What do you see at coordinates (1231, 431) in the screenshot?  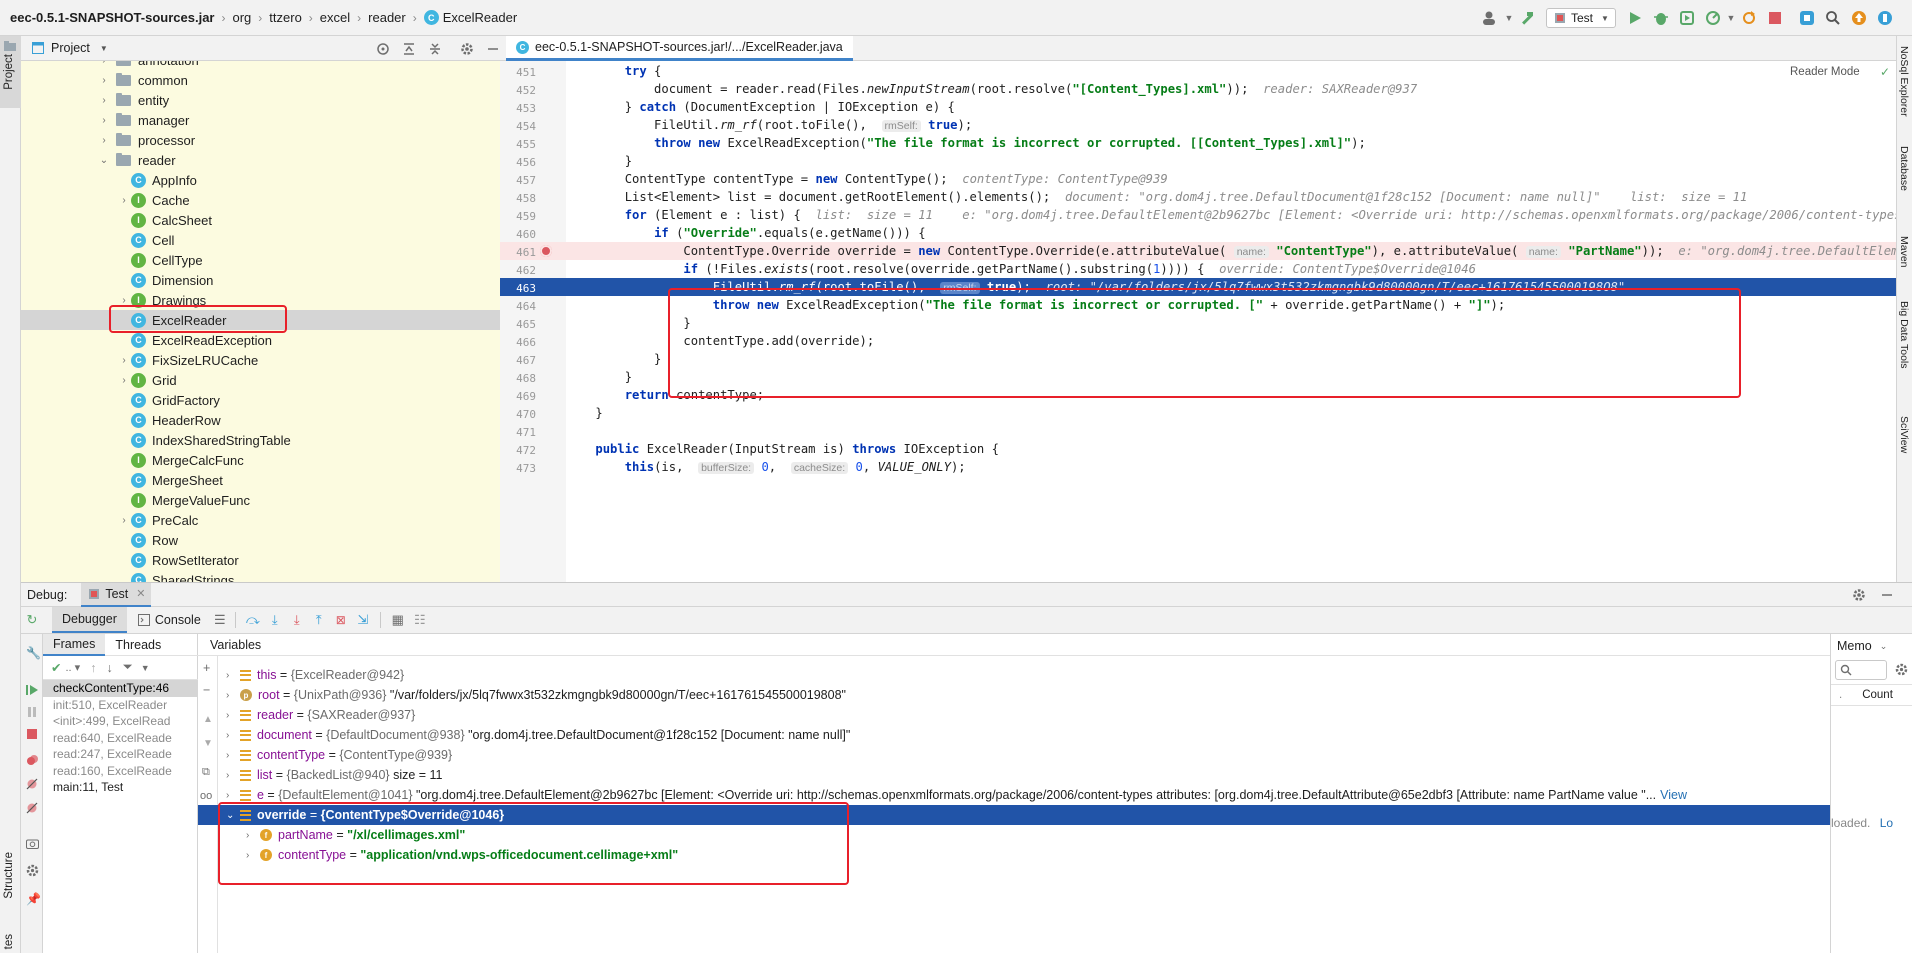 I see `code-line` at bounding box center [1231, 431].